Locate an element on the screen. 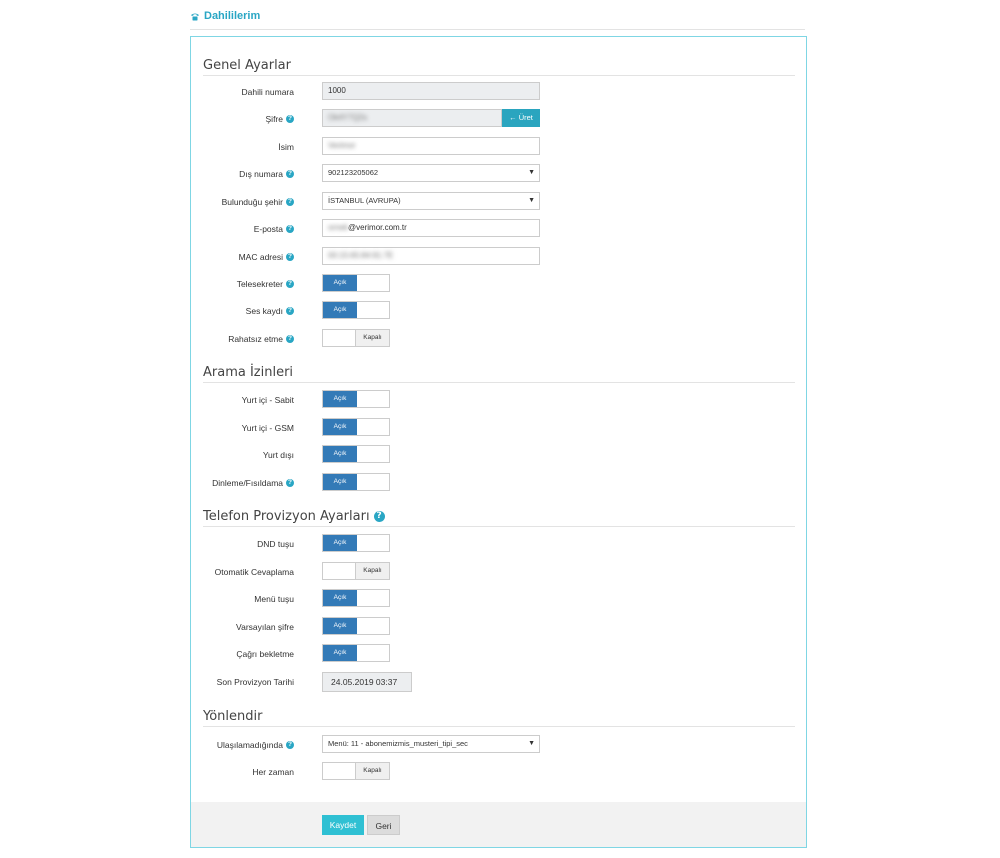  cagri-label: Çağrı bekletme is located at coordinates (265, 654).